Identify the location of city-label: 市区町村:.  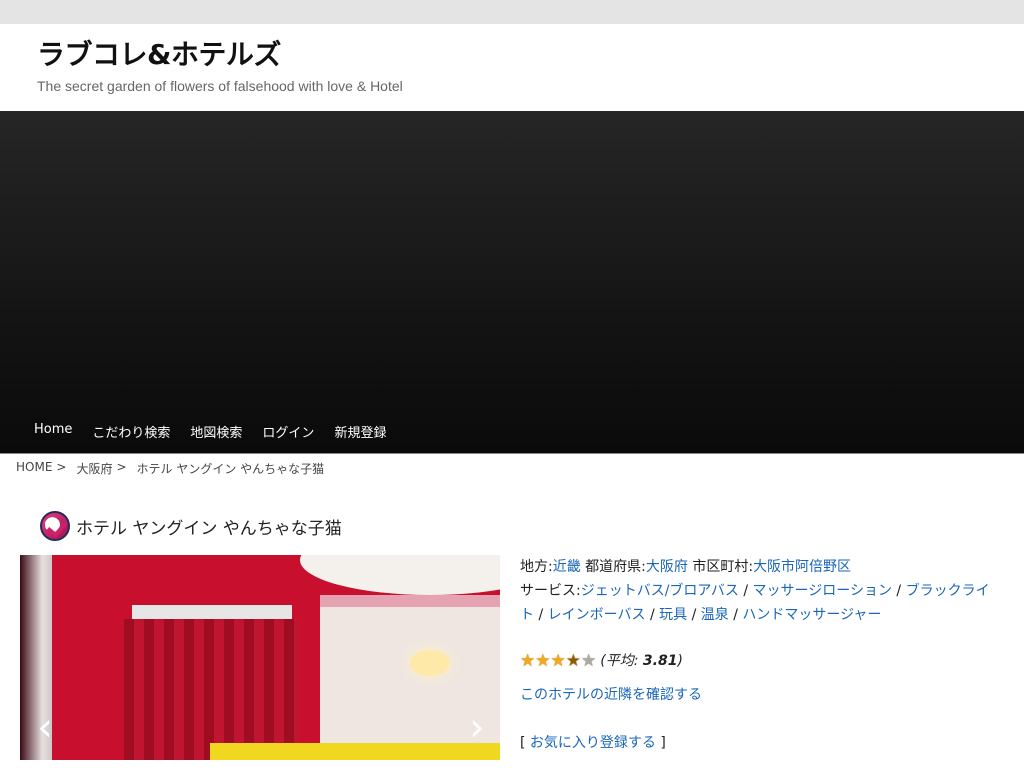
(723, 567).